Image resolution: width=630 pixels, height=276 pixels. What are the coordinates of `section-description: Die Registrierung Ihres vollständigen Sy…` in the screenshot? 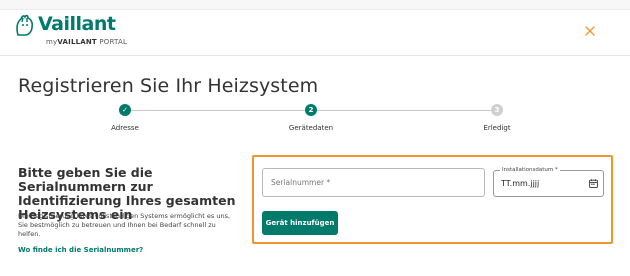 It's located at (124, 225).